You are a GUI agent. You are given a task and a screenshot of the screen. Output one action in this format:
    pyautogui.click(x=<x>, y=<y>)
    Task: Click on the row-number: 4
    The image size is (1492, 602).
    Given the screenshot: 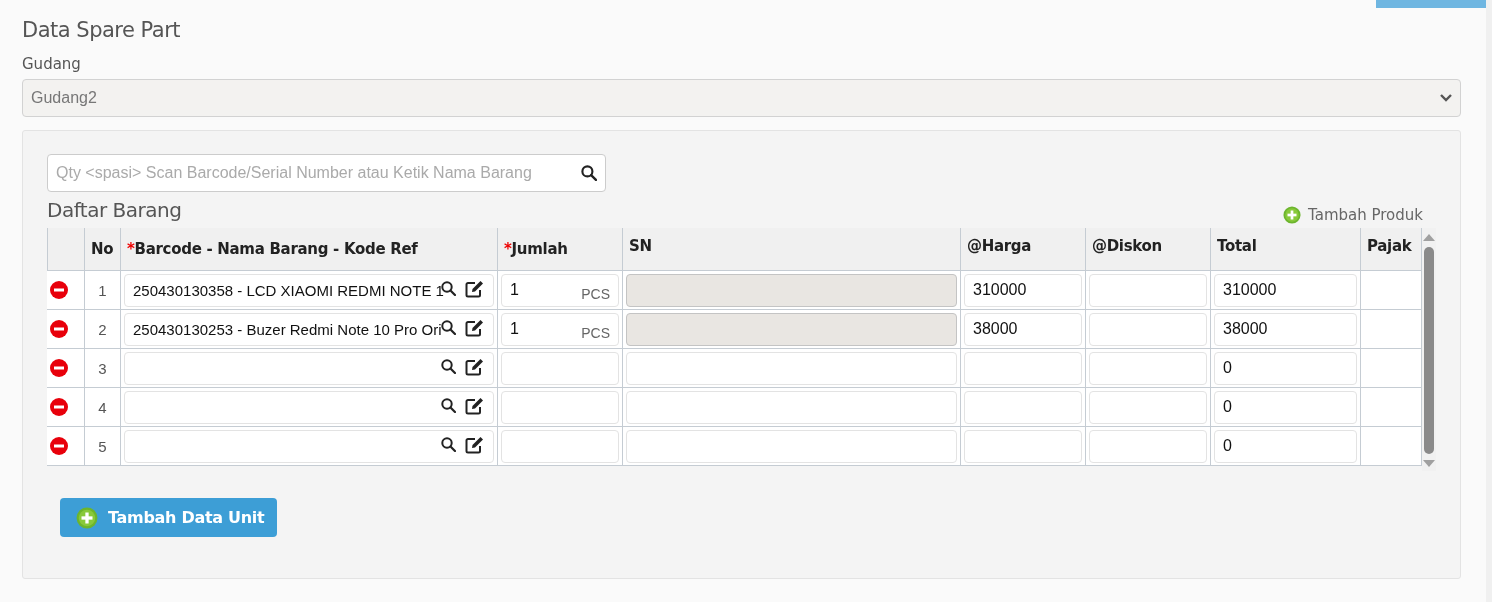 What is the action you would take?
    pyautogui.click(x=102, y=407)
    